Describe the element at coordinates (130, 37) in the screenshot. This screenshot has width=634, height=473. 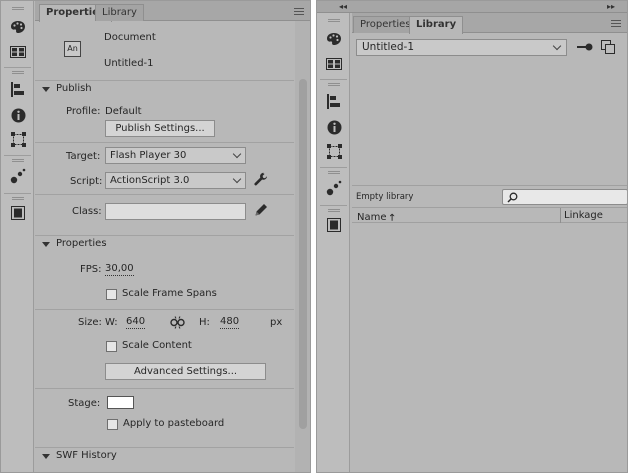
I see `document-type-label: Document` at that location.